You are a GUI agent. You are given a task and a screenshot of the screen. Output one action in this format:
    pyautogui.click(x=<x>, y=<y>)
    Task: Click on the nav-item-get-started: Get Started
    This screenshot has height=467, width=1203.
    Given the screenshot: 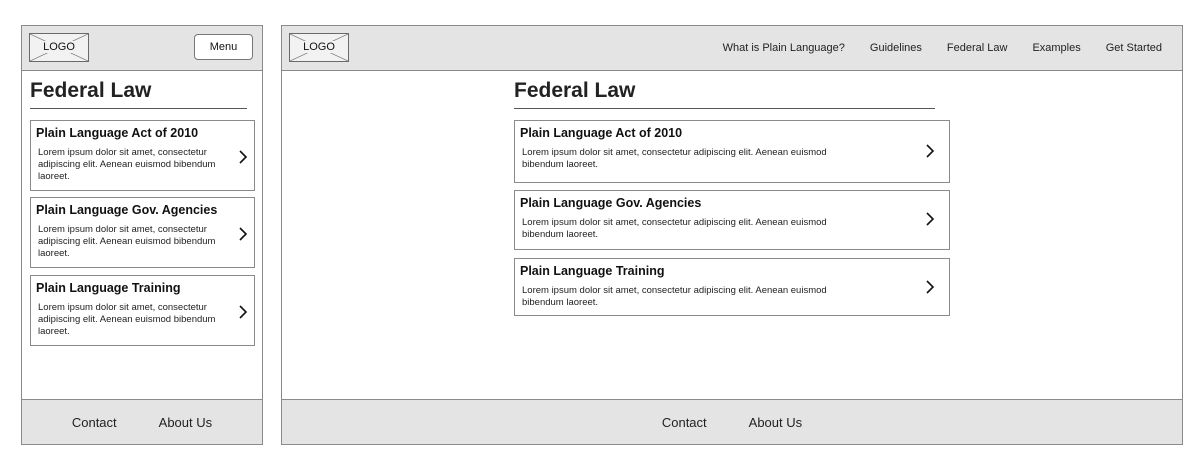 What is the action you would take?
    pyautogui.click(x=1134, y=48)
    